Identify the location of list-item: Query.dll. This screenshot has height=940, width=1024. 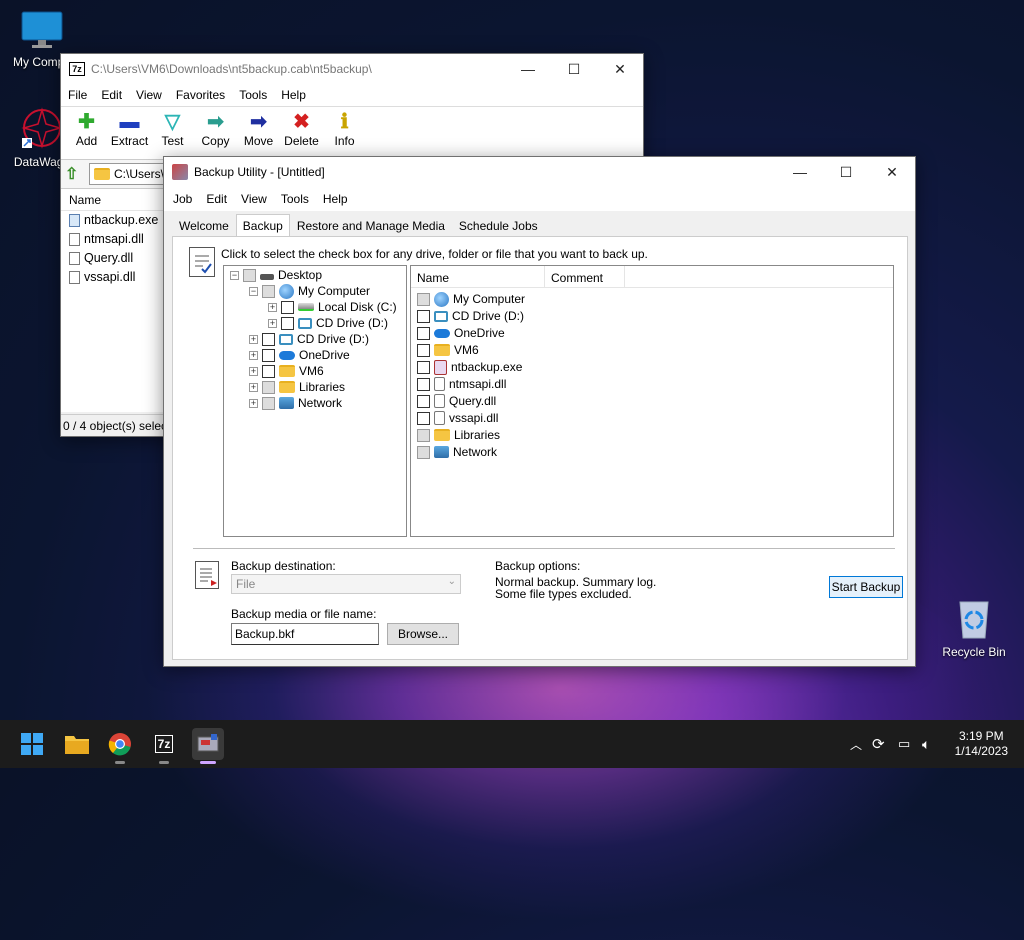
(456, 401).